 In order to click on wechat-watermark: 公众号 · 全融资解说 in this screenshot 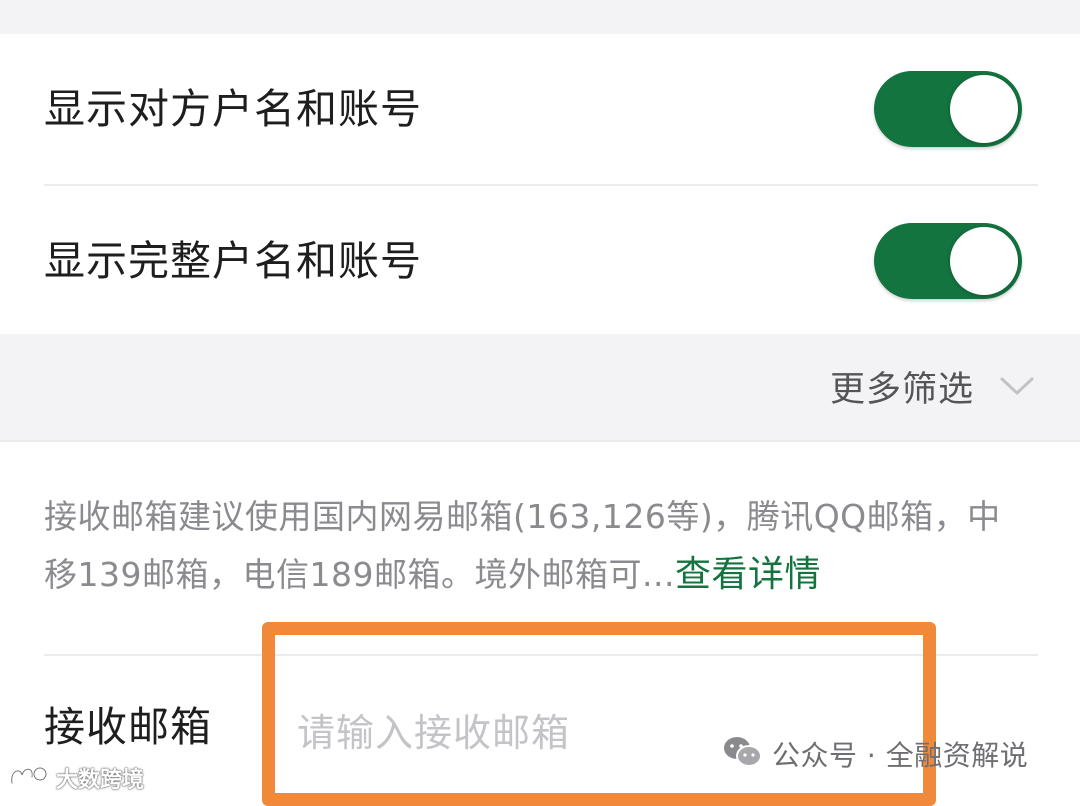, I will do `click(875, 754)`.